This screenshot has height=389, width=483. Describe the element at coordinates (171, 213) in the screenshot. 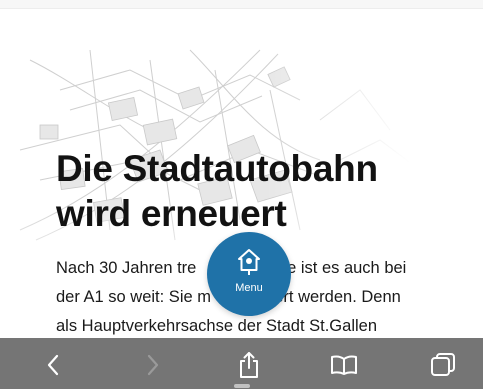

I see `article-title-line-2: wird erneuert` at that location.